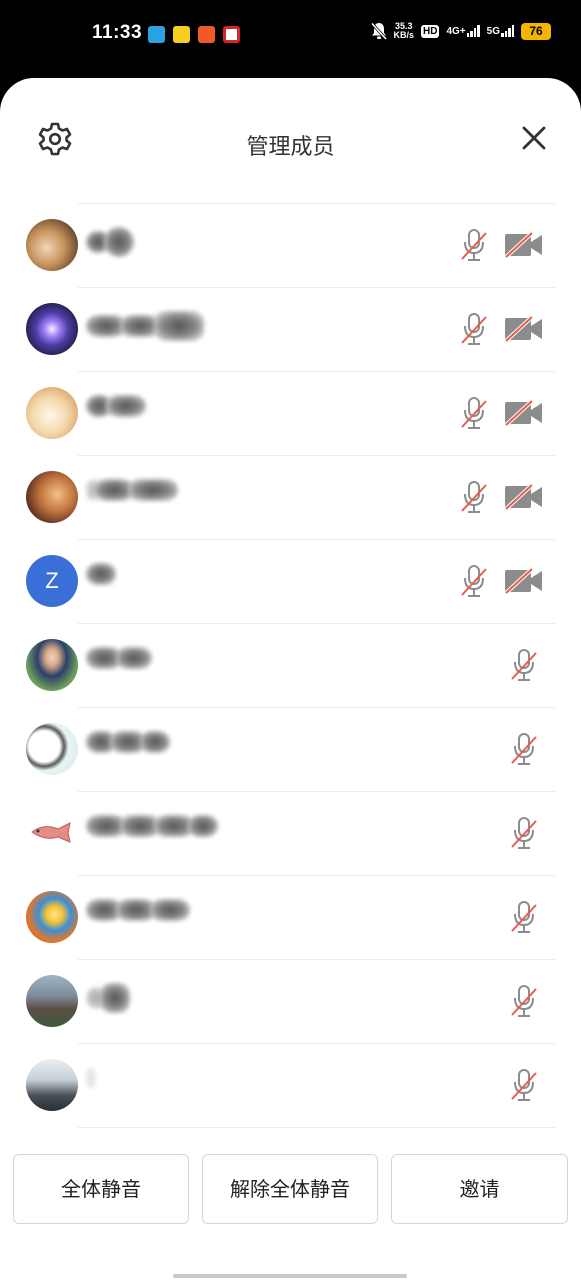 Image resolution: width=581 pixels, height=1280 pixels. Describe the element at coordinates (117, 32) in the screenshot. I see `status-time: 11:33` at that location.